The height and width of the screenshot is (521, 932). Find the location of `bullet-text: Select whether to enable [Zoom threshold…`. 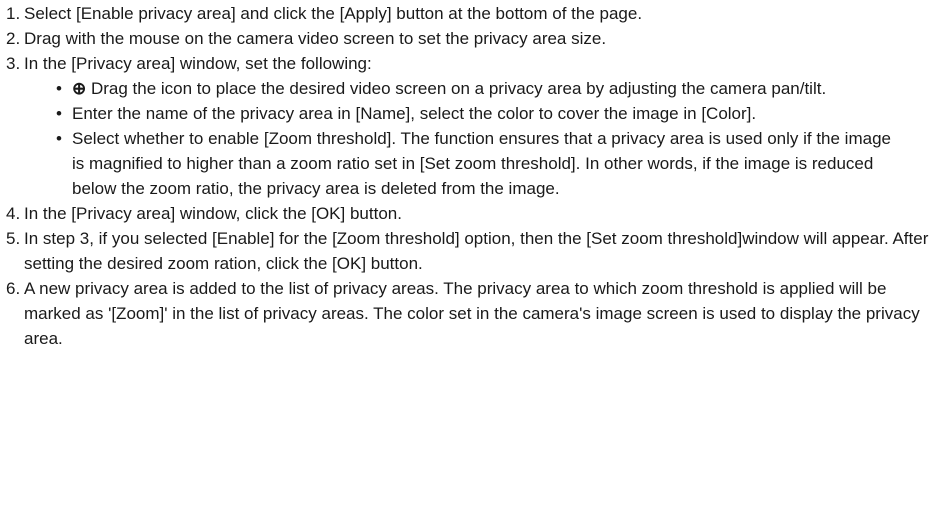

bullet-text: Select whether to enable [Zoom threshold… is located at coordinates (481, 163).